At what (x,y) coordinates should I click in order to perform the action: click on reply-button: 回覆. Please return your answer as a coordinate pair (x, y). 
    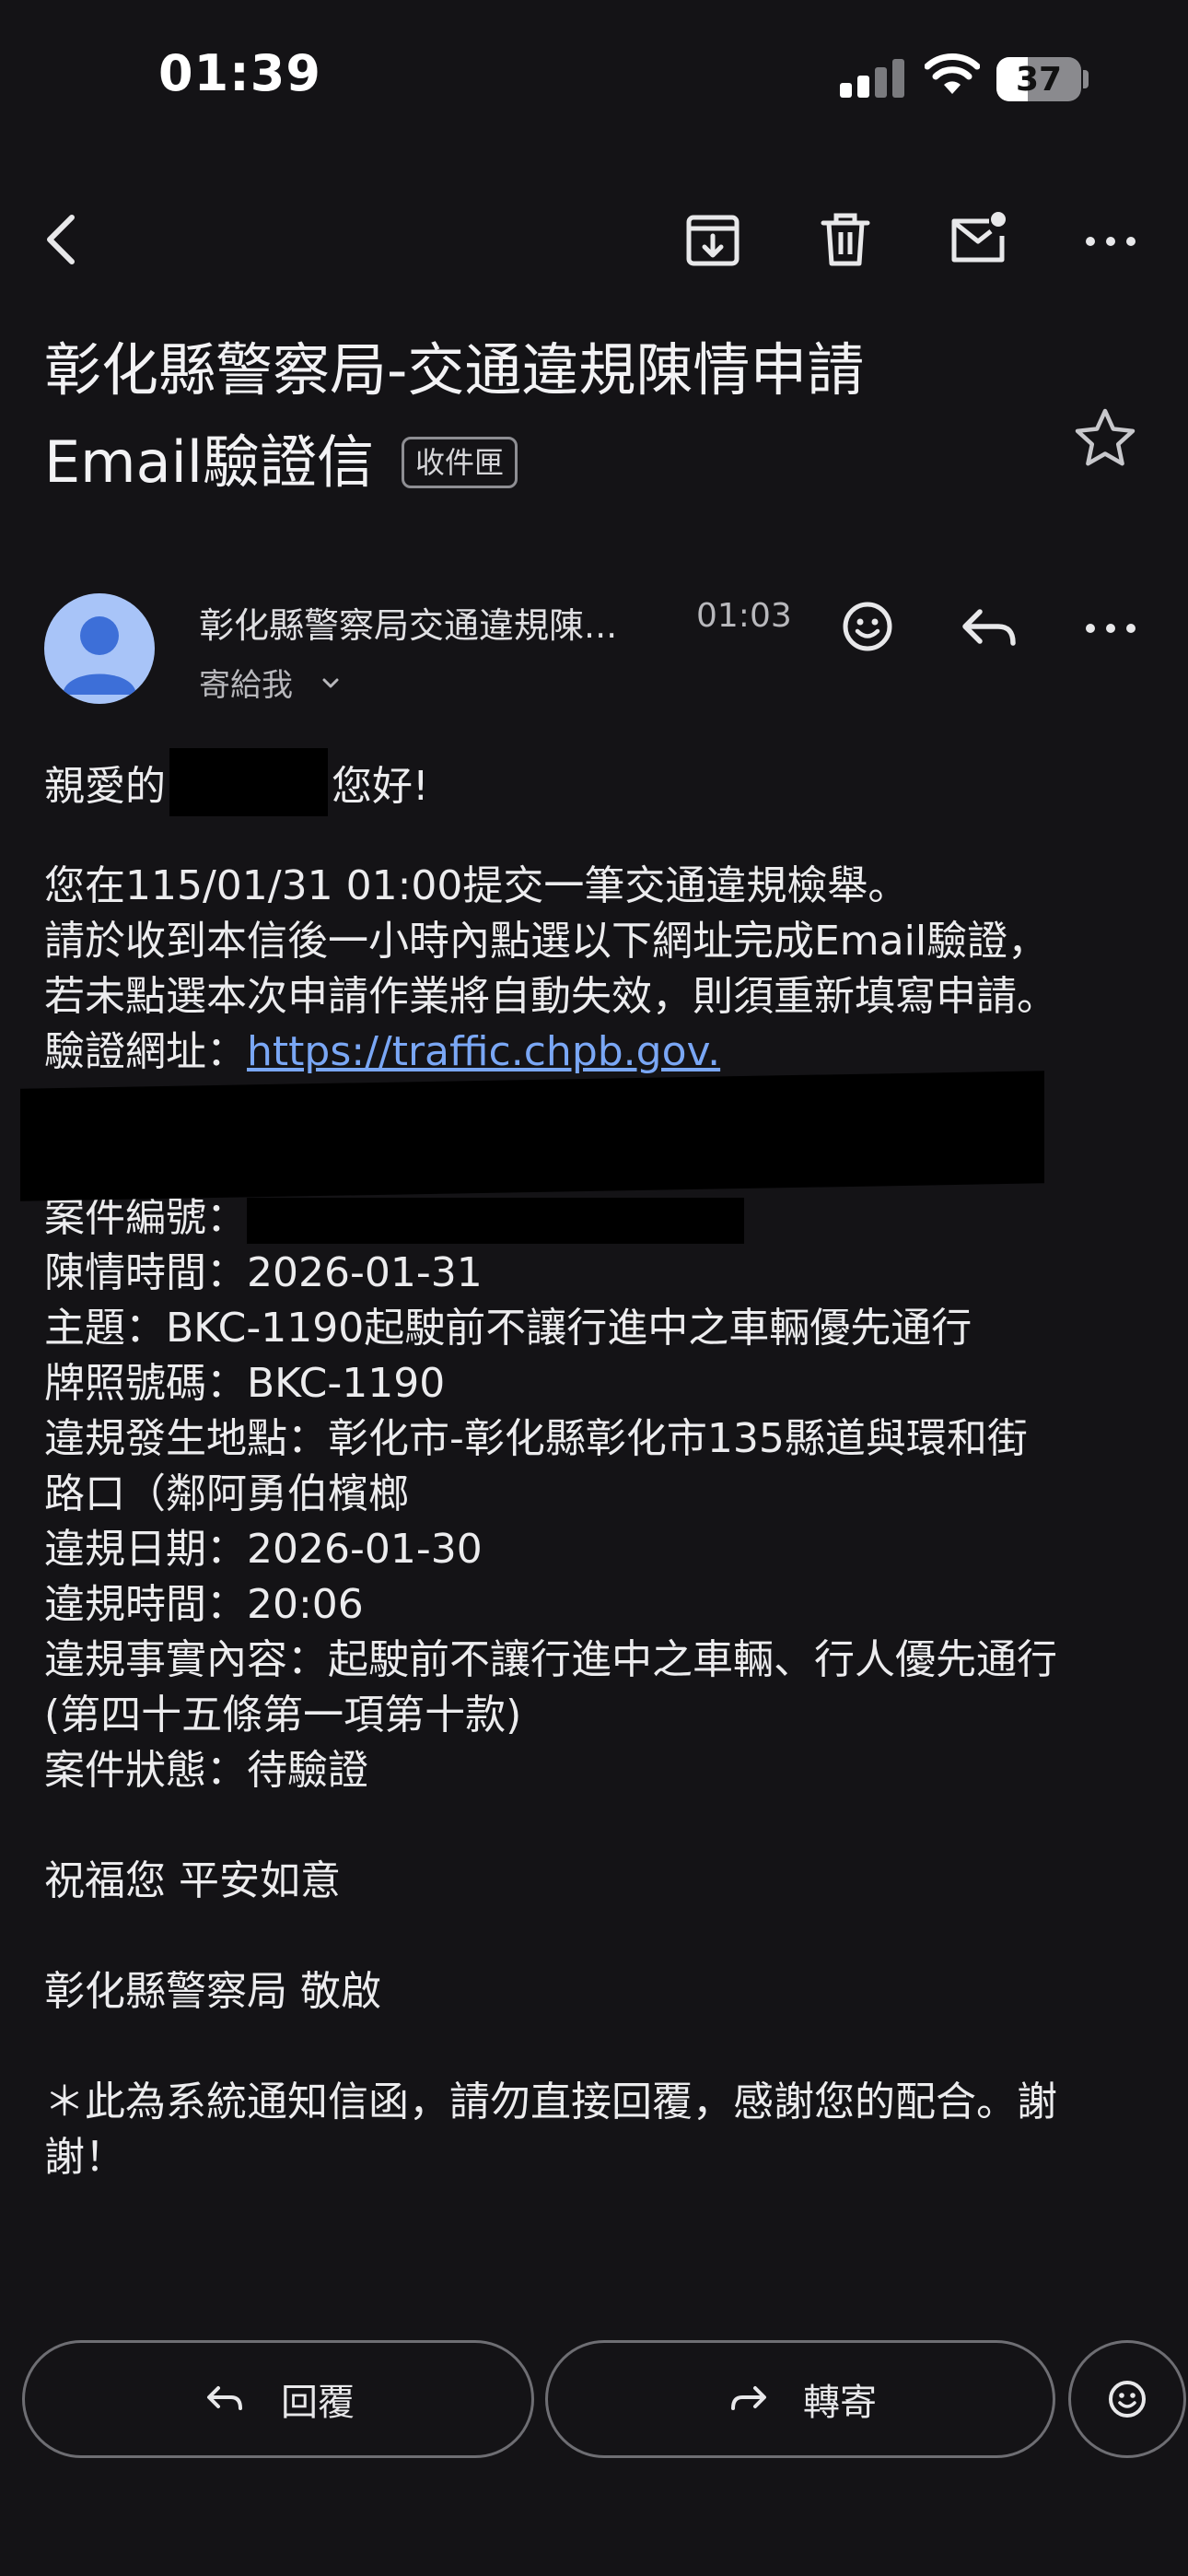
    Looking at the image, I should click on (278, 2399).